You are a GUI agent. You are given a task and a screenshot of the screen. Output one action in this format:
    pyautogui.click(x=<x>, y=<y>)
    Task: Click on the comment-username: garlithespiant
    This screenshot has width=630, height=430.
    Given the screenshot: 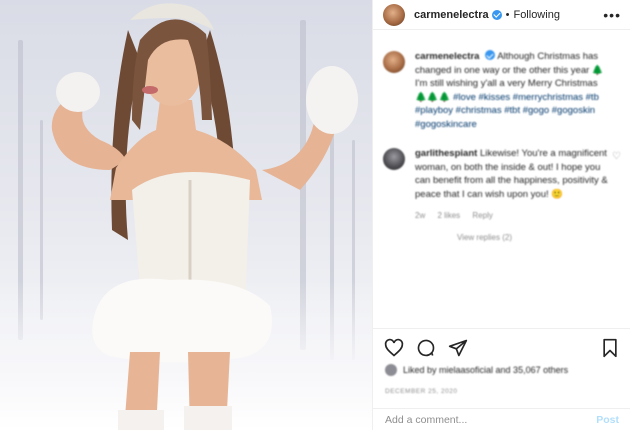 What is the action you would take?
    pyautogui.click(x=446, y=153)
    